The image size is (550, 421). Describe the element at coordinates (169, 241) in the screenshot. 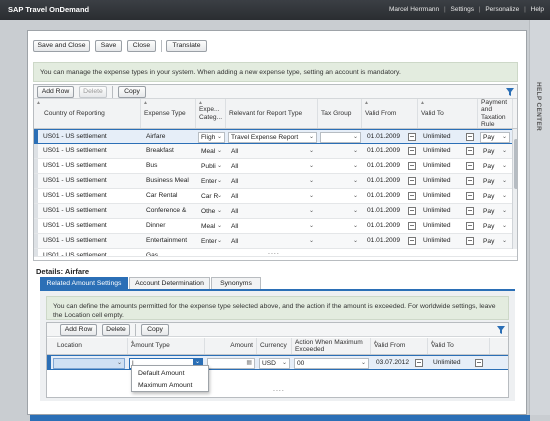

I see `expense-type-cell: Entertainment` at that location.